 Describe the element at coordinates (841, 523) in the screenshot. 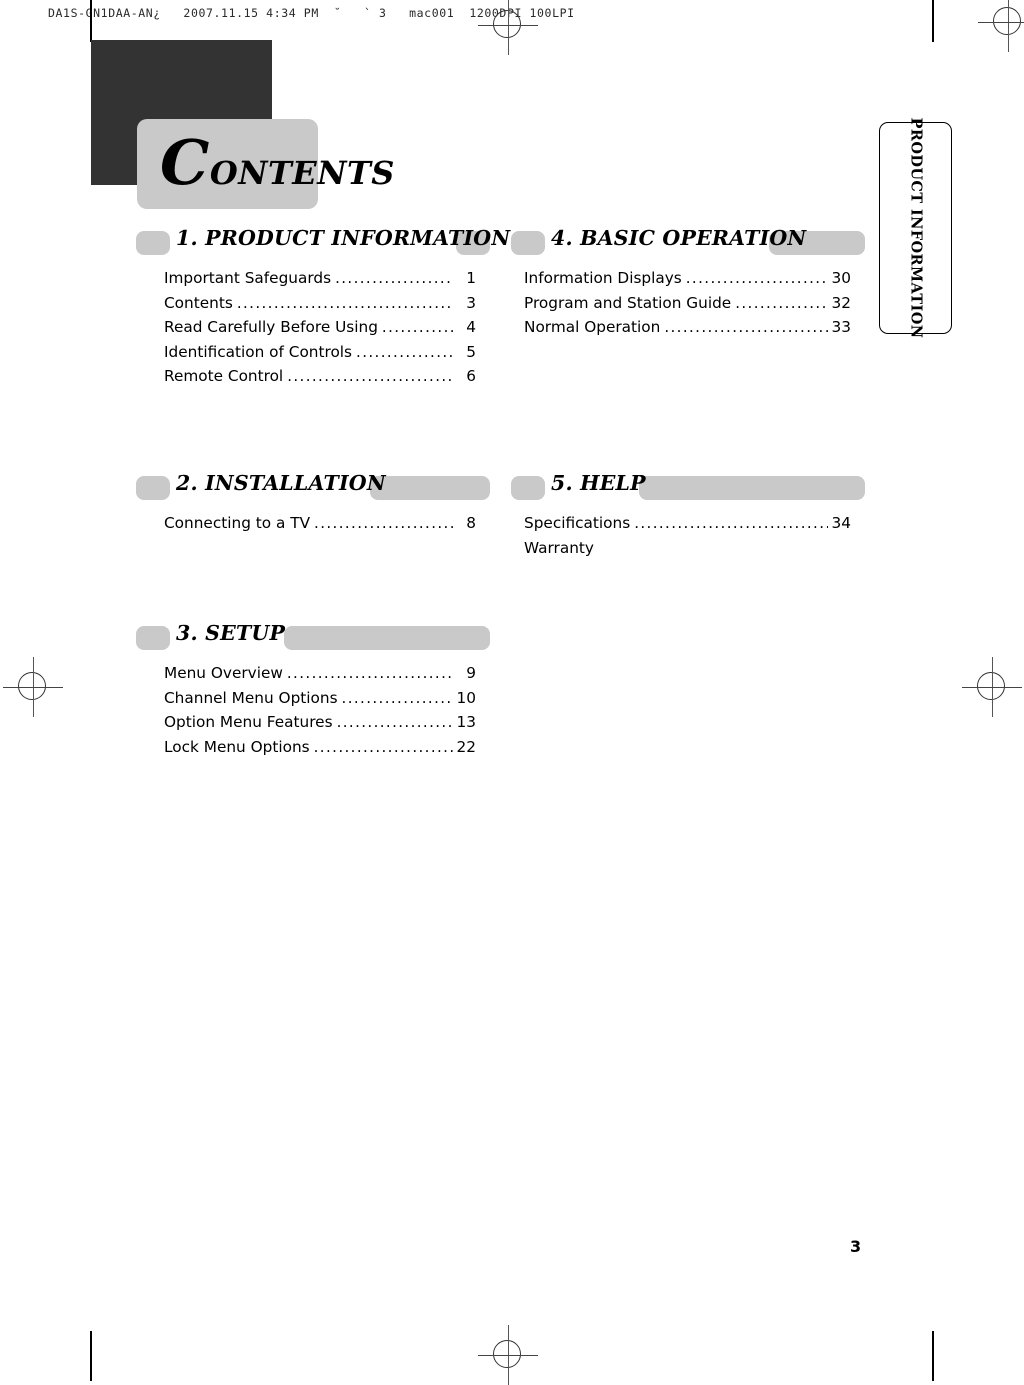

I see `toc-entry-page: 34` at that location.